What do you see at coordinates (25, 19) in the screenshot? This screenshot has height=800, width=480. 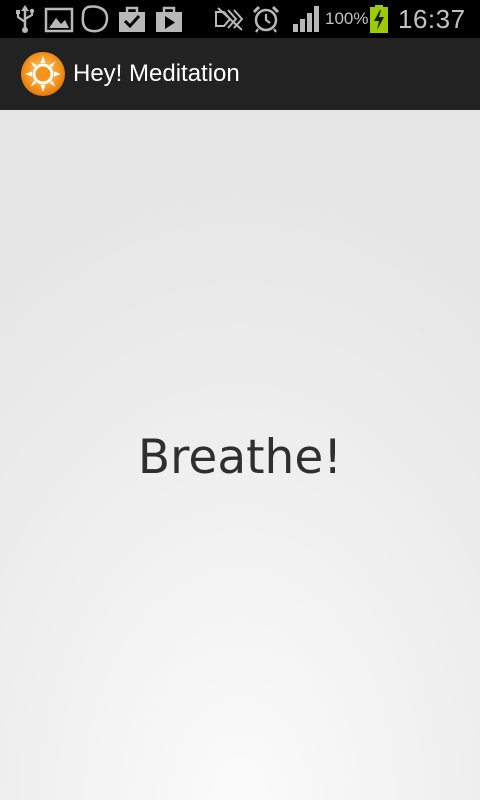 I see `usb-icon` at bounding box center [25, 19].